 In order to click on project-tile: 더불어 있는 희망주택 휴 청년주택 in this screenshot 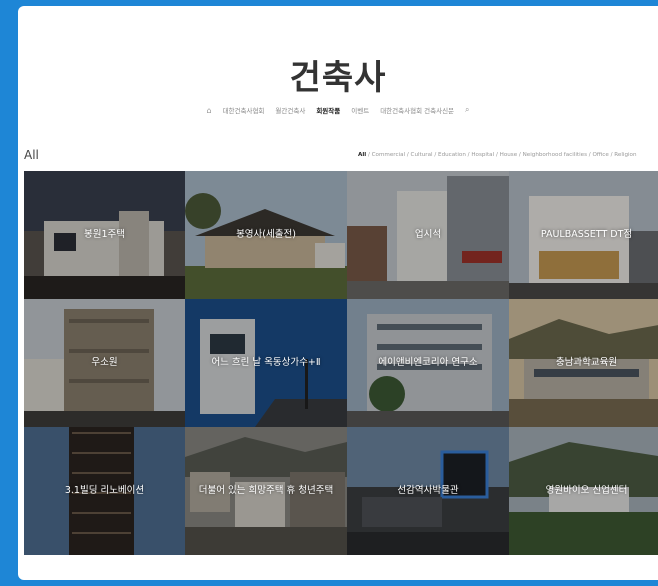, I will do `click(266, 491)`.